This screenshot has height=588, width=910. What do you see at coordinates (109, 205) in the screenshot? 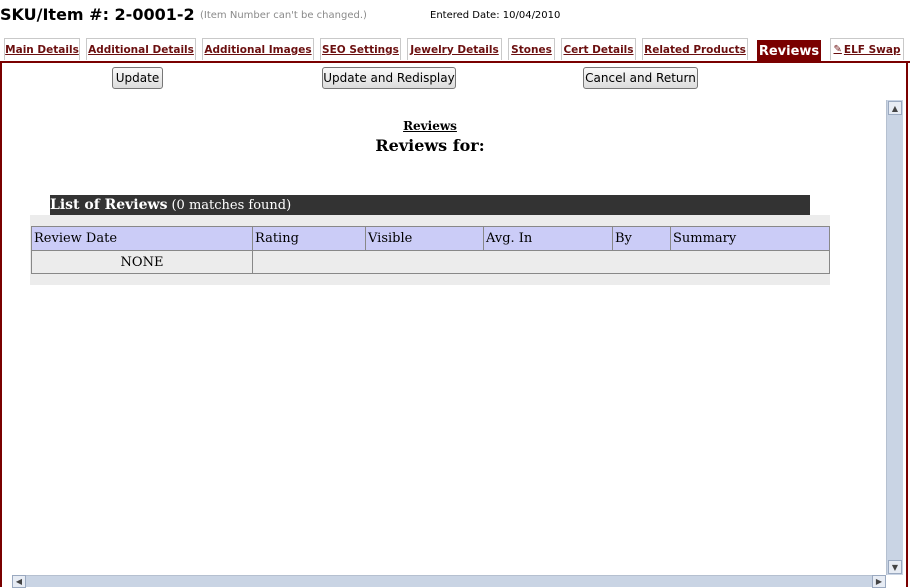
I see `list-title: List of Reviews` at bounding box center [109, 205].